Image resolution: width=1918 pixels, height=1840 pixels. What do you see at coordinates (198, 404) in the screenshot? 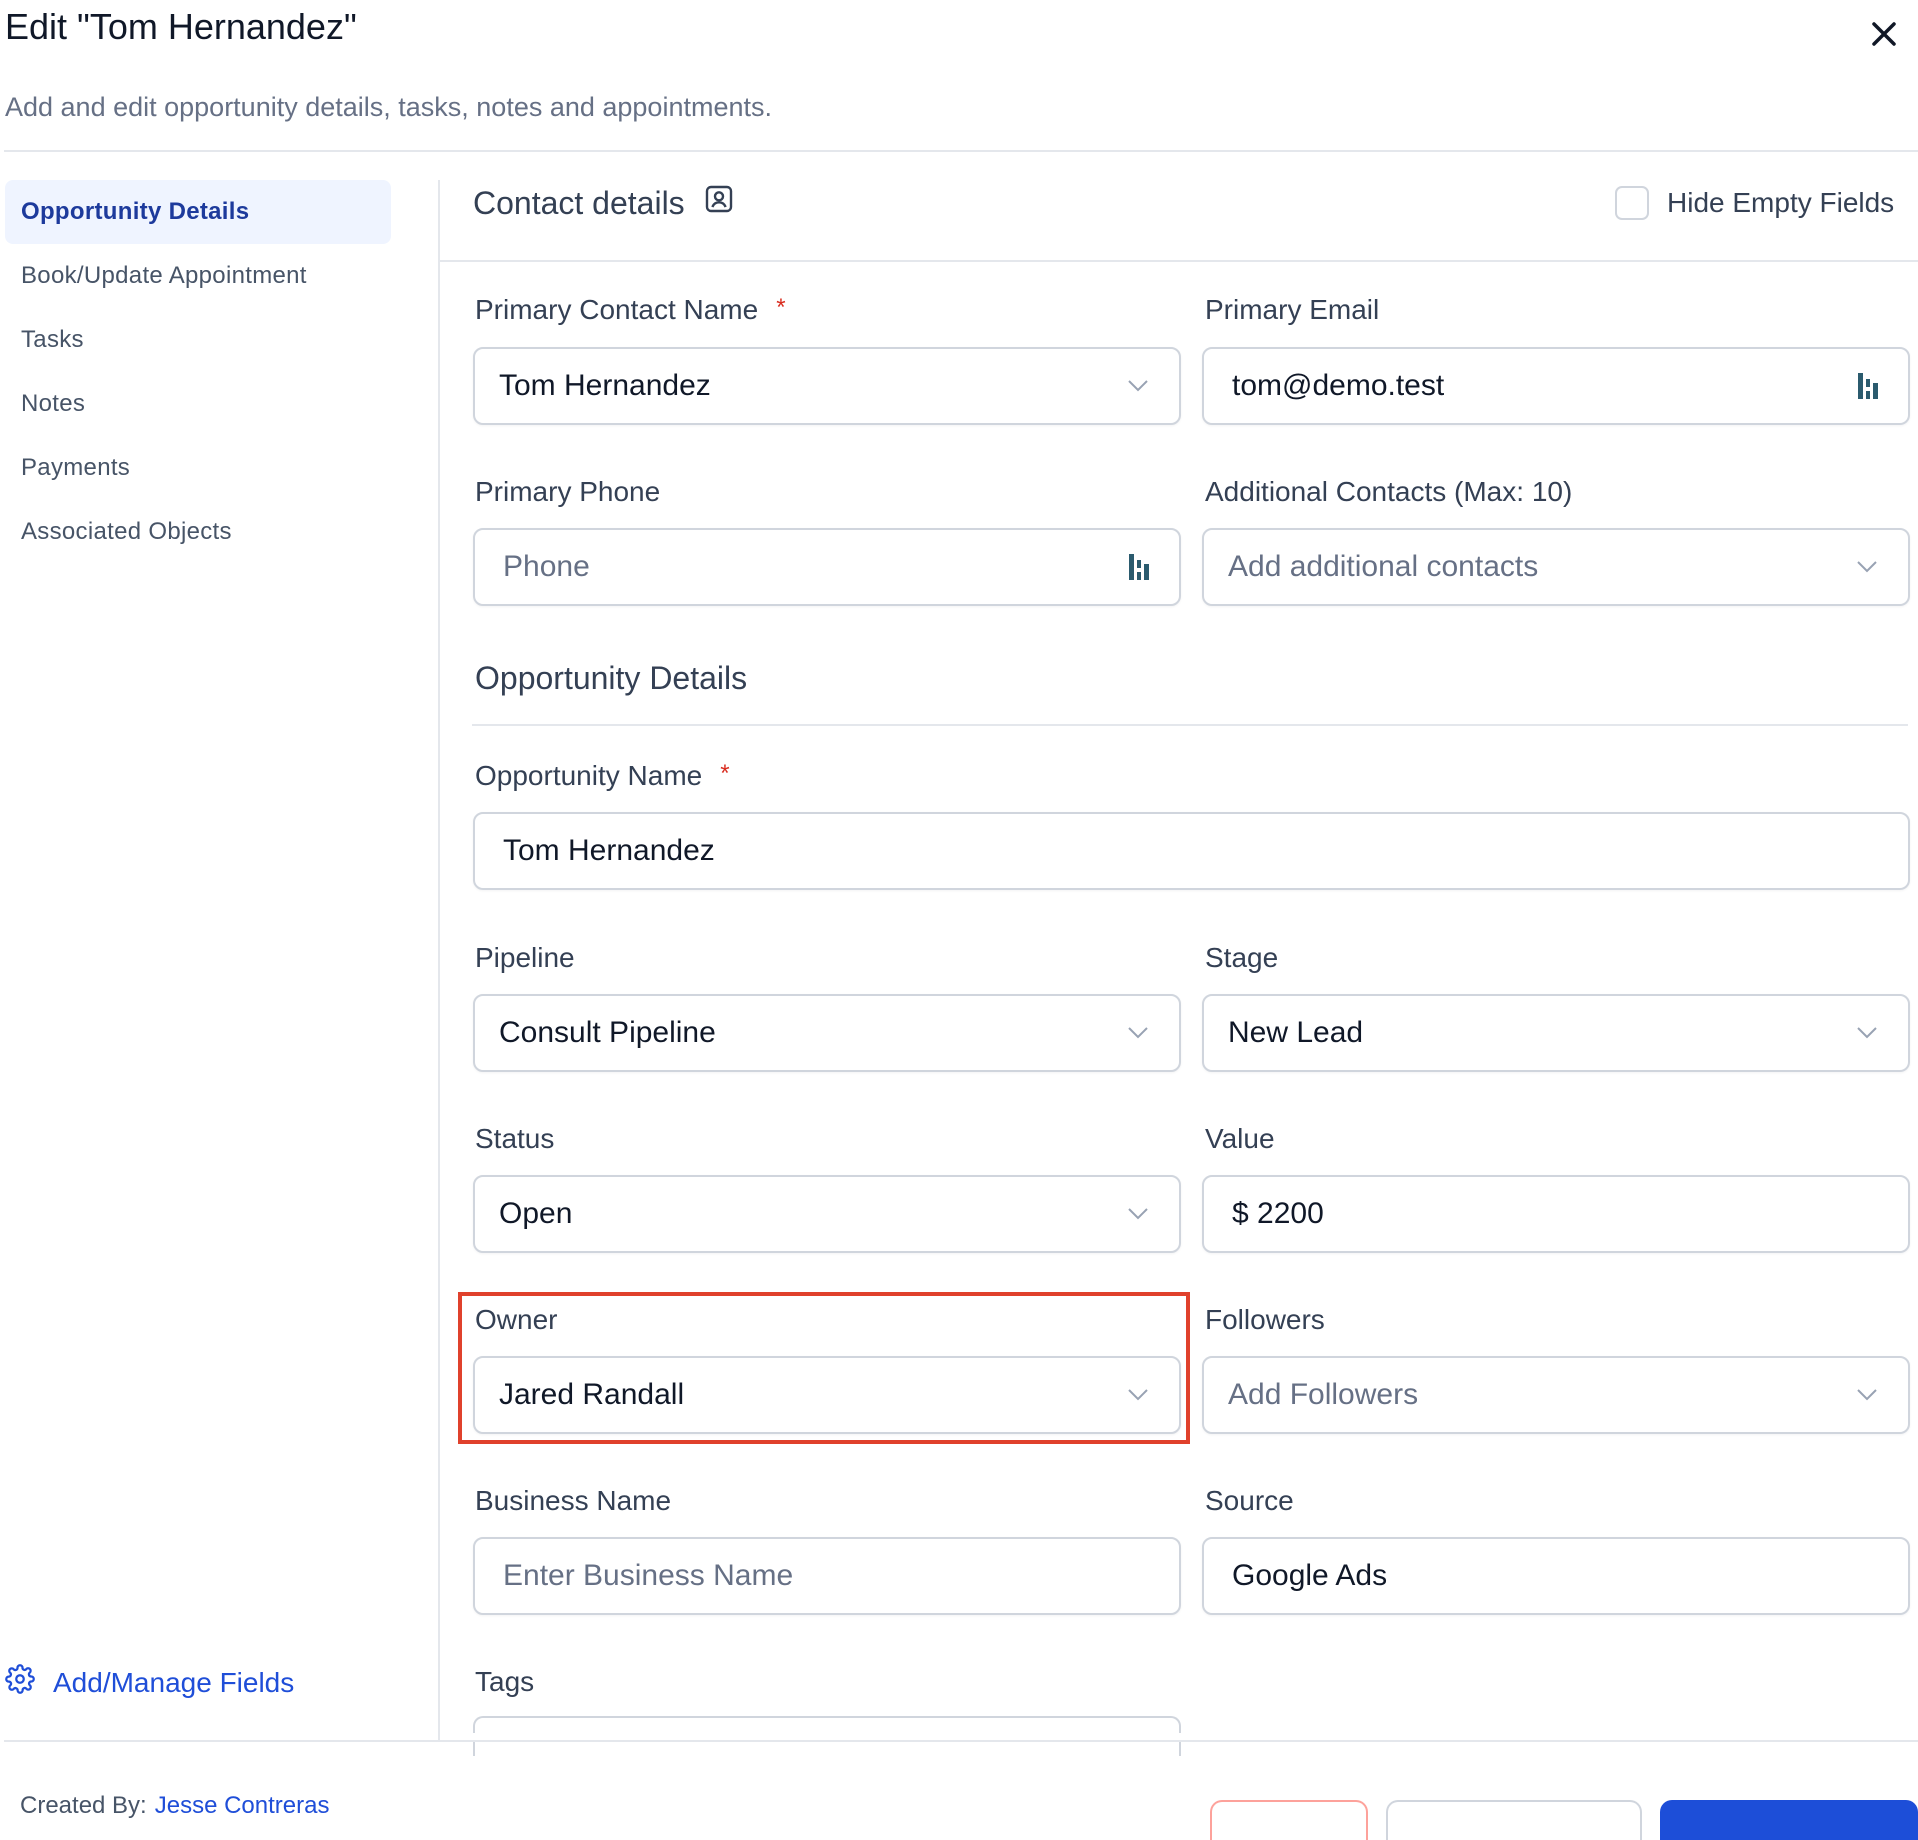
I see `sidebar-item-notes: Notes` at bounding box center [198, 404].